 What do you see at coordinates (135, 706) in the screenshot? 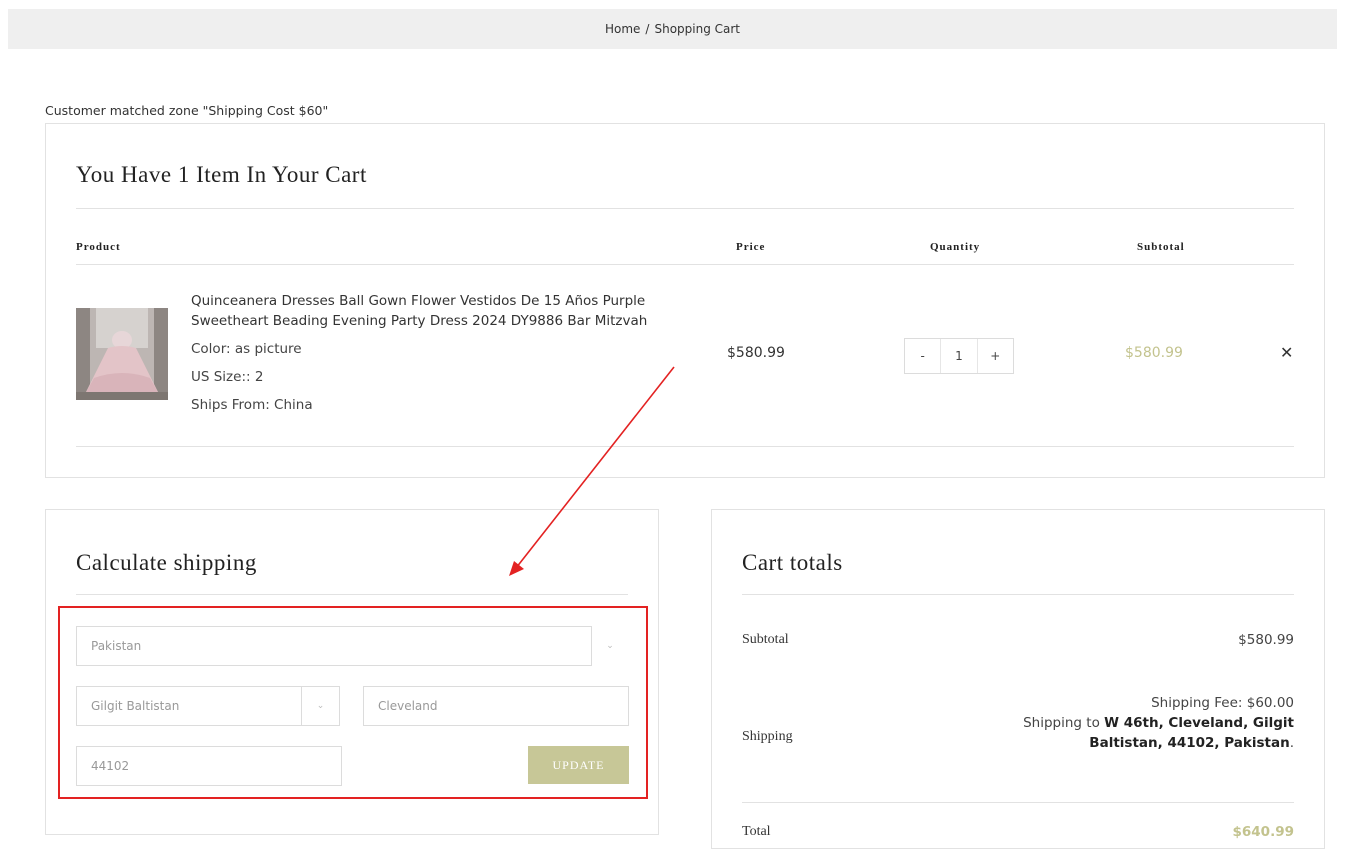
I see `state-select-value: Gilgit Baltistan` at bounding box center [135, 706].